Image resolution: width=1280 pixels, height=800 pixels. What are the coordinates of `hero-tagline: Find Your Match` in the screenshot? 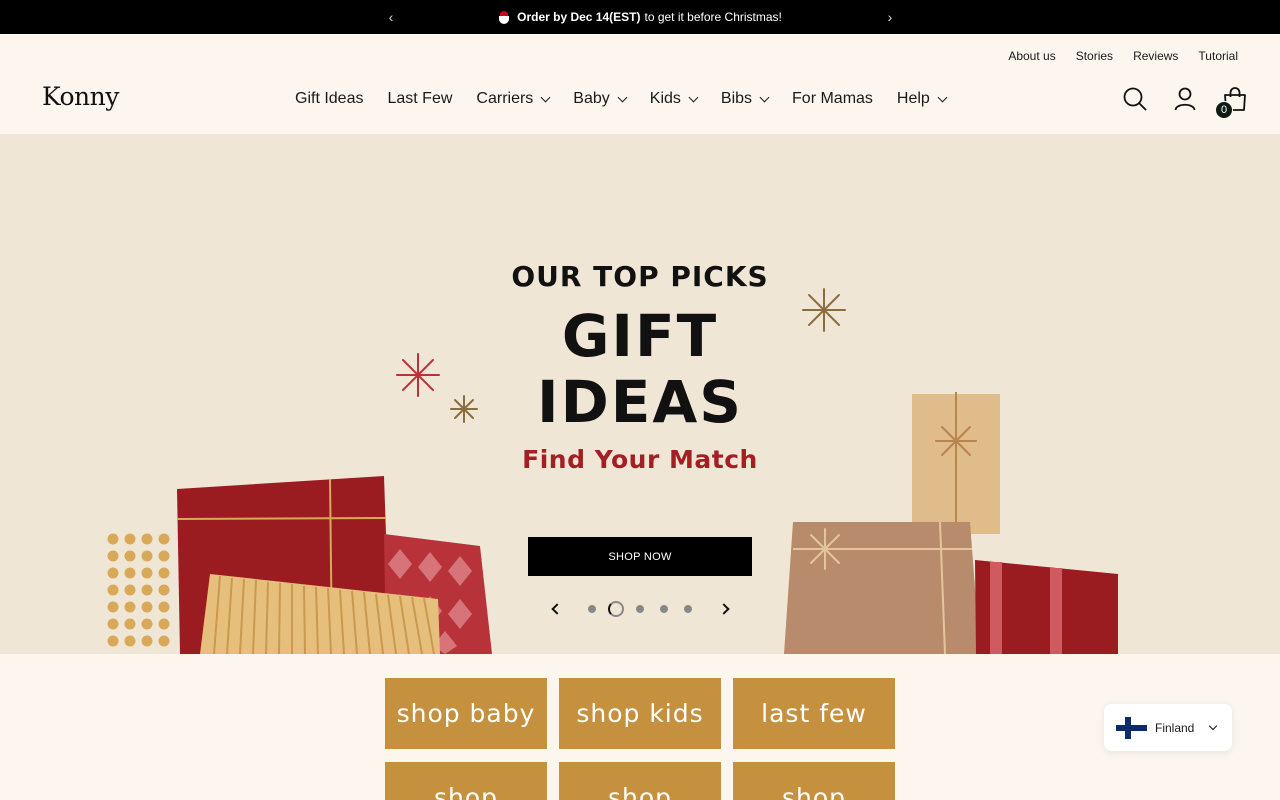 It's located at (640, 459).